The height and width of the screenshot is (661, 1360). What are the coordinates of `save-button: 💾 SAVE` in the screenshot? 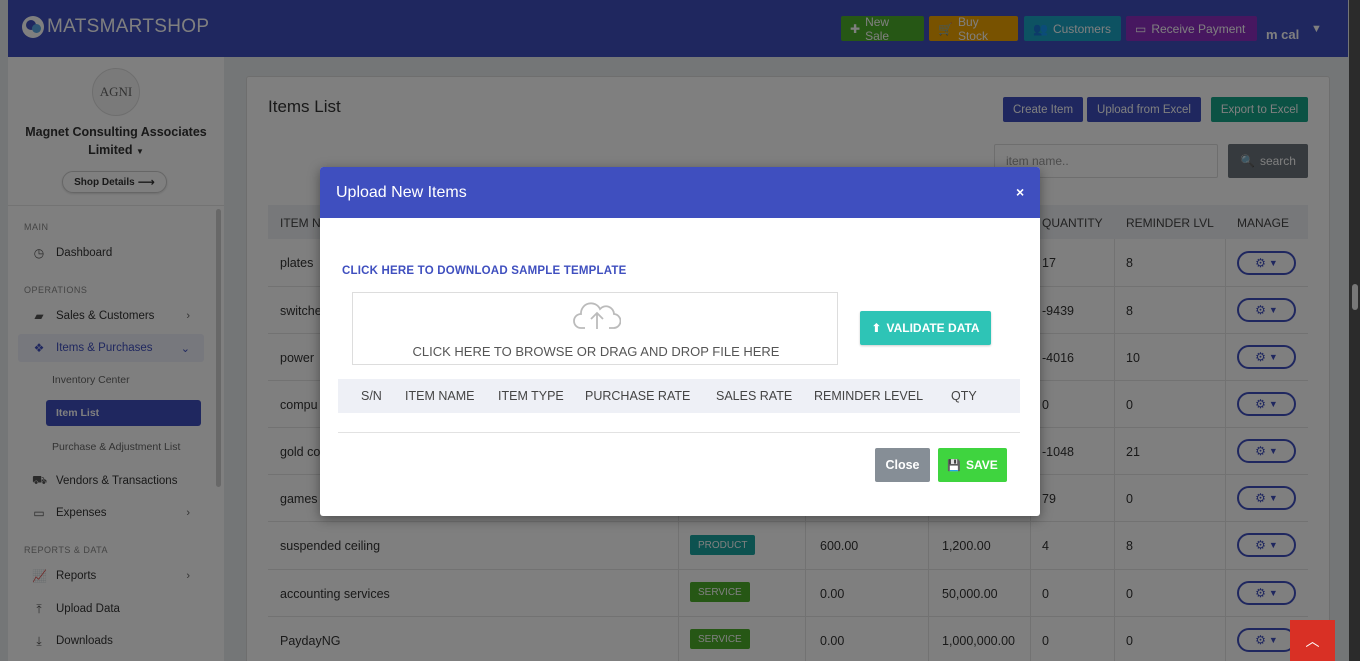 It's located at (972, 465).